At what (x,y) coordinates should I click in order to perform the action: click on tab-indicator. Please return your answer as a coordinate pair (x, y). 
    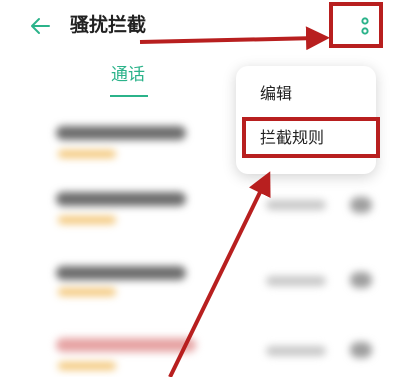
    Looking at the image, I should click on (129, 96).